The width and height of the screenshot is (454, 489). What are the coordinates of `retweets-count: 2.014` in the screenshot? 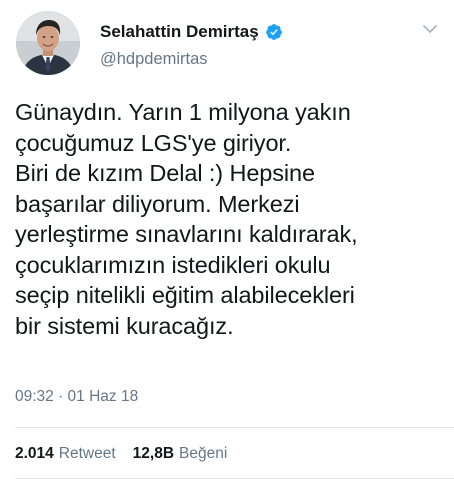 It's located at (34, 453).